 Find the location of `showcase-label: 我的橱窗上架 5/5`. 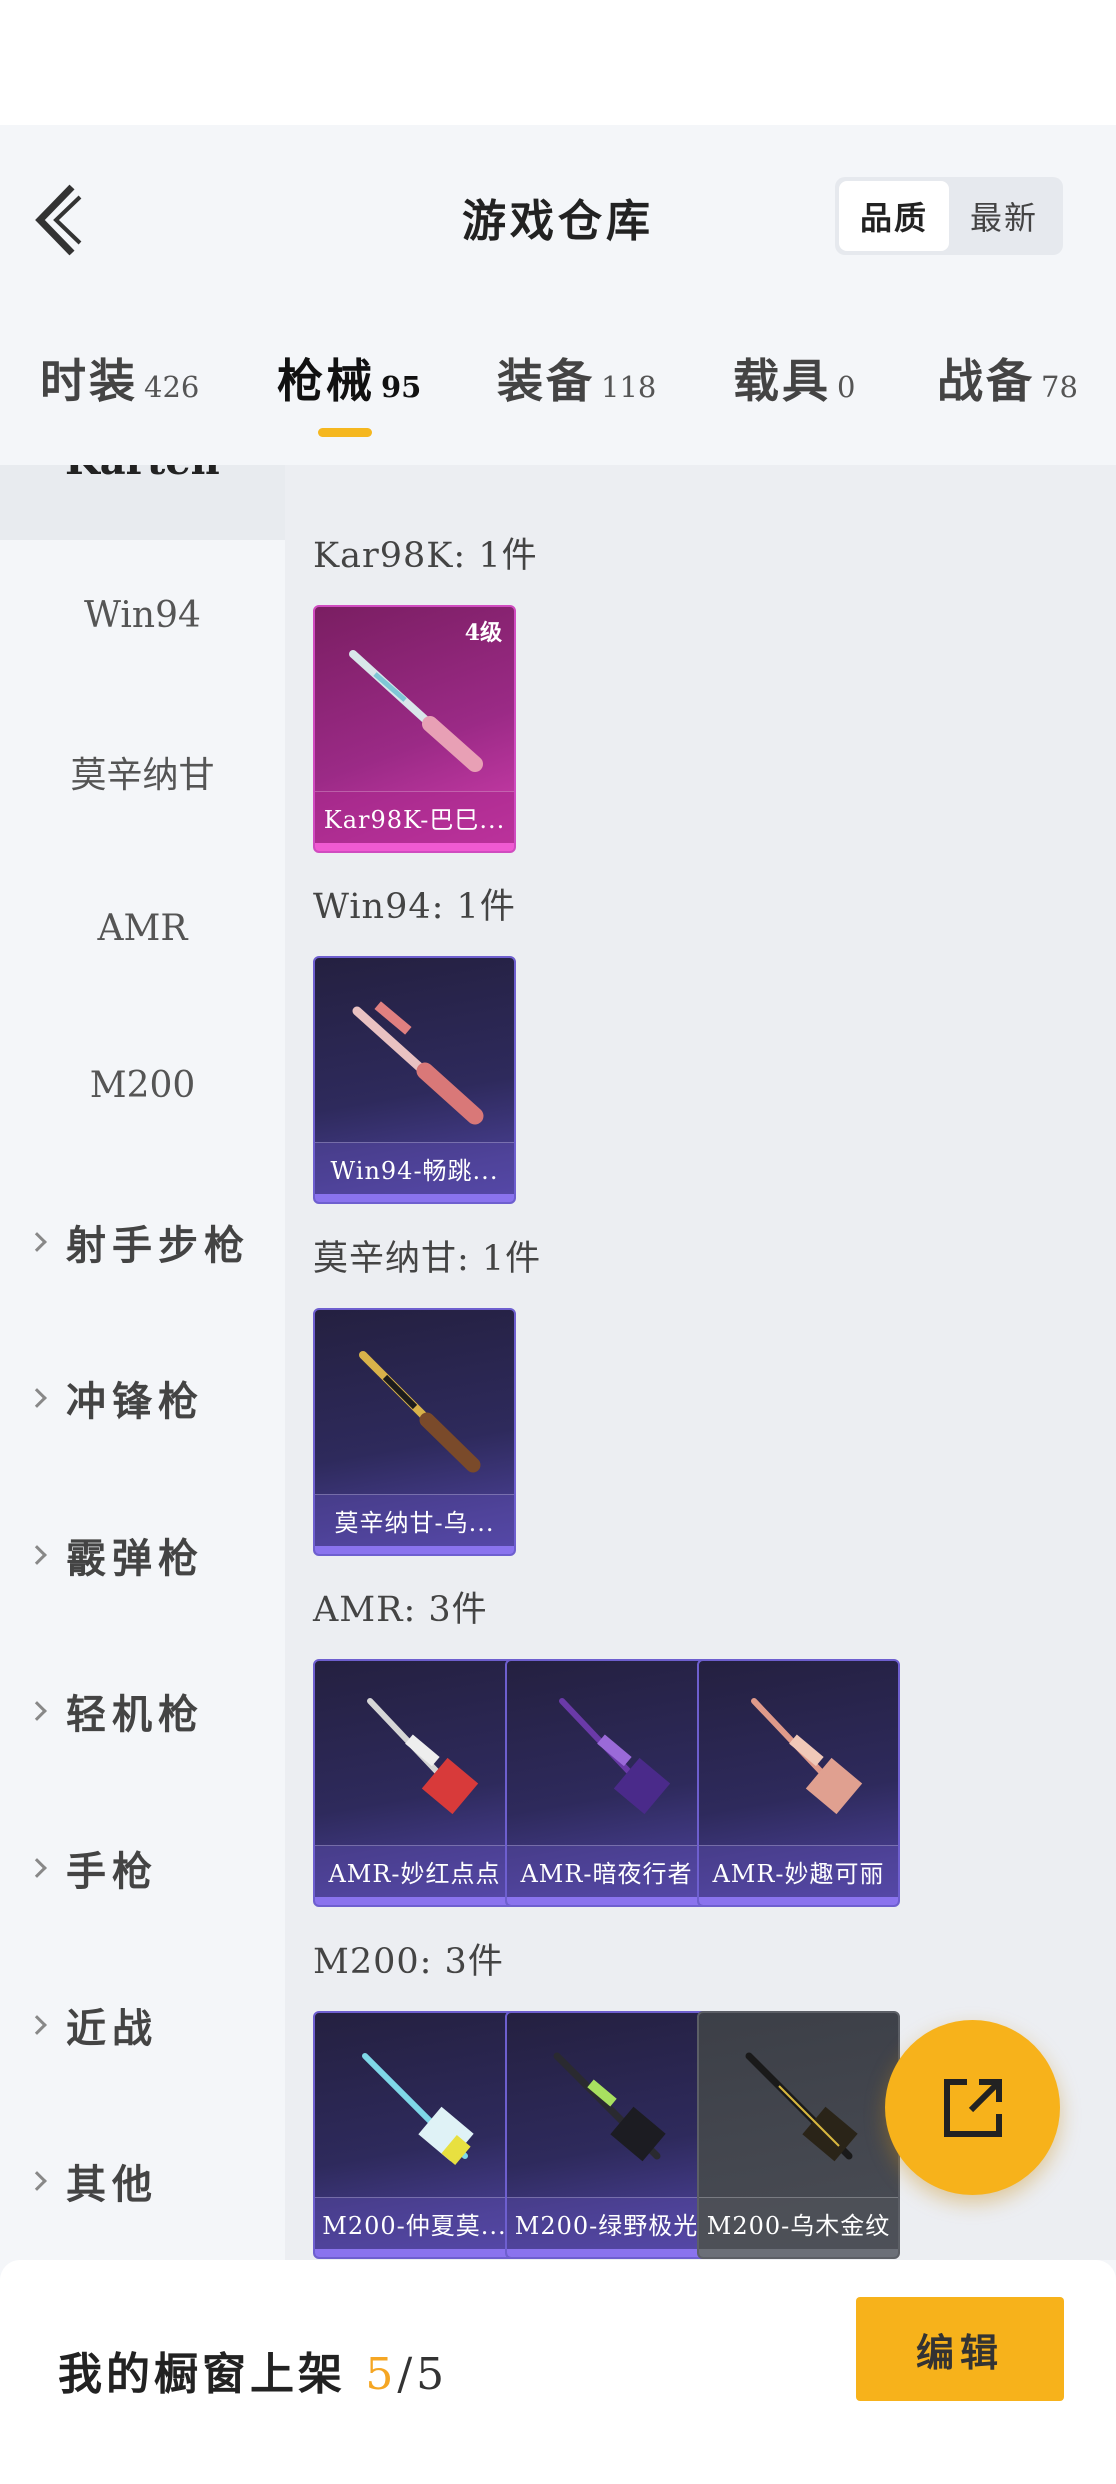

showcase-label: 我的橱窗上架 5/5 is located at coordinates (253, 2370).